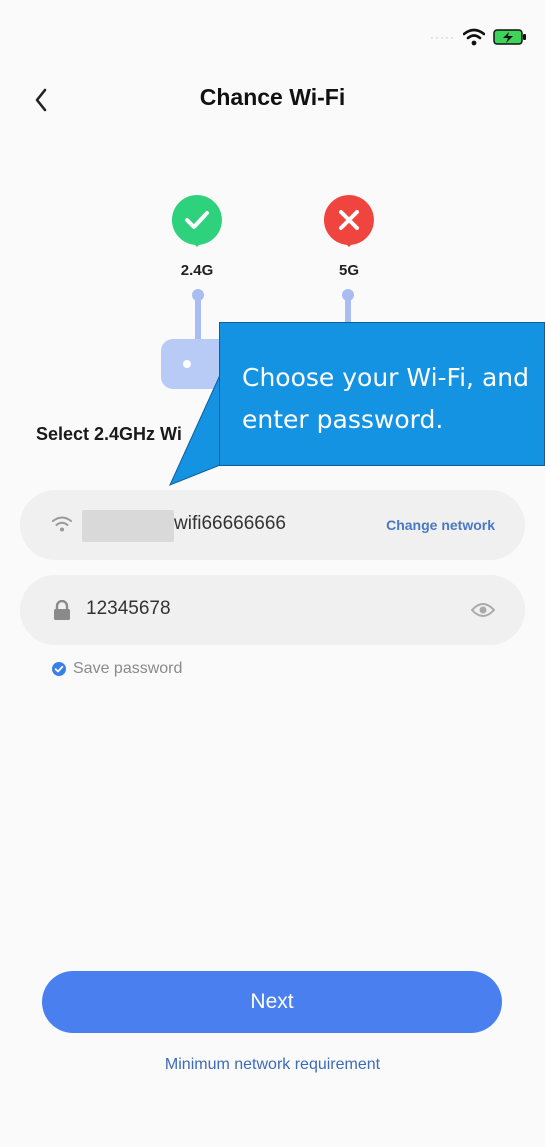 This screenshot has width=545, height=1147. I want to click on save-password-label: Save password, so click(128, 668).